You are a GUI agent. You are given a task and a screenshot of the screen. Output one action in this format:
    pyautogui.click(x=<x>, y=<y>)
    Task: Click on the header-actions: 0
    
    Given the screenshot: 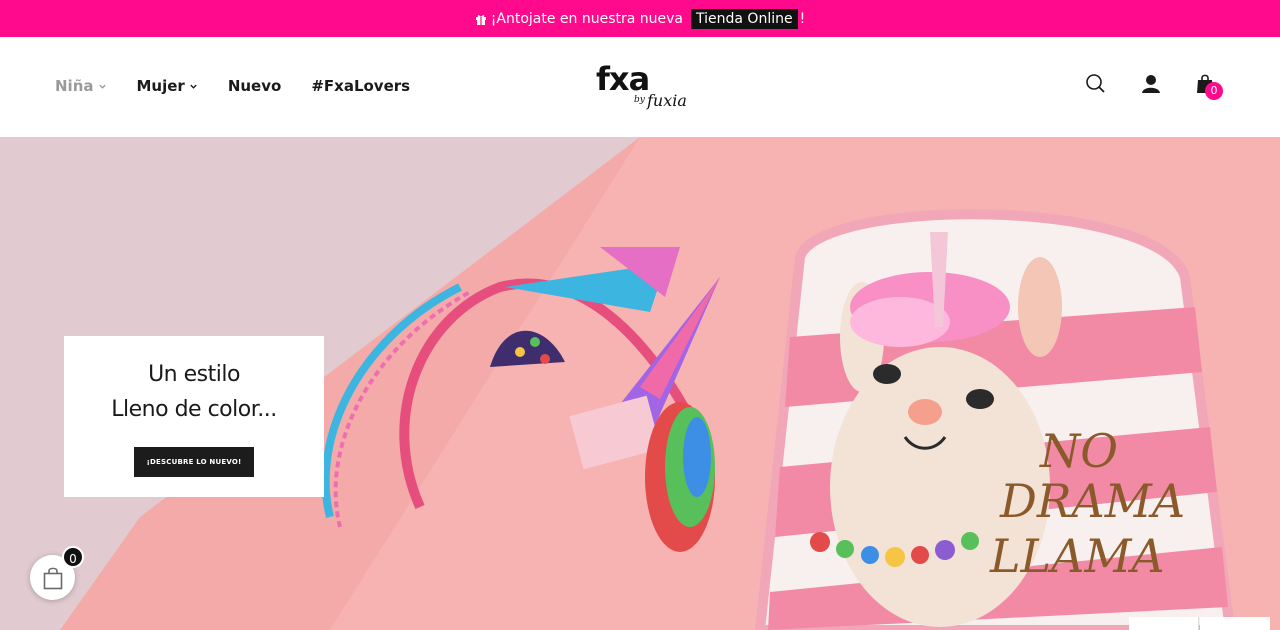 What is the action you would take?
    pyautogui.click(x=1165, y=89)
    